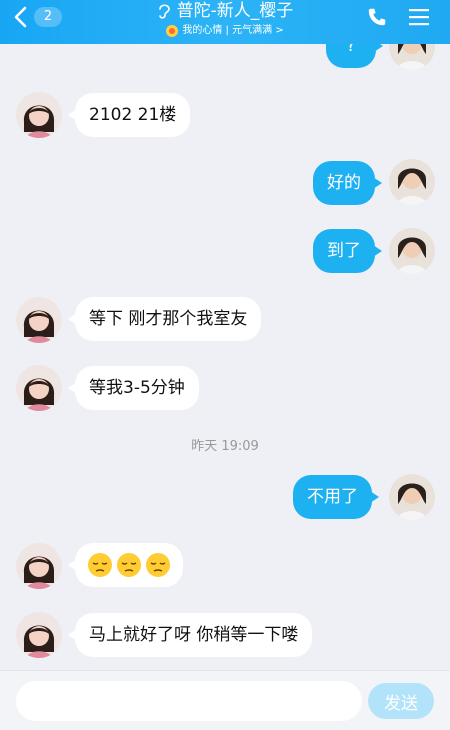 This screenshot has height=730, width=450. Describe the element at coordinates (225, 446) in the screenshot. I see `message-timestamp: 昨天 19:09` at that location.